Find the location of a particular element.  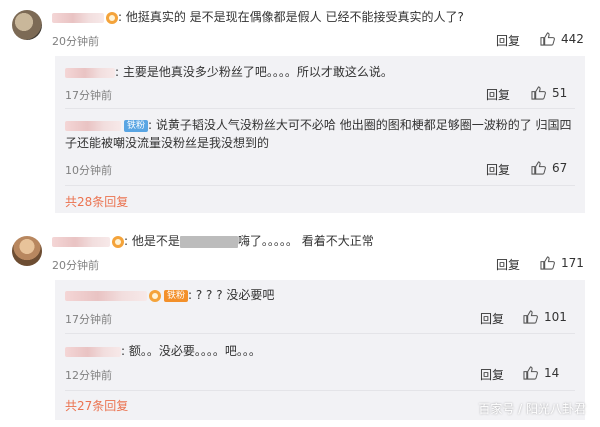

like-button: 67 is located at coordinates (549, 168).